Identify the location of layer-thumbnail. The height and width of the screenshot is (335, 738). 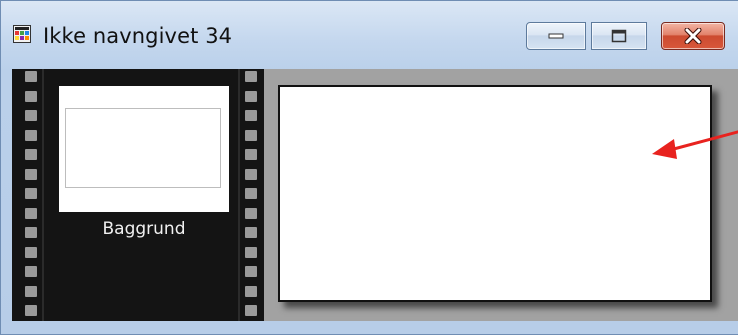
(144, 149).